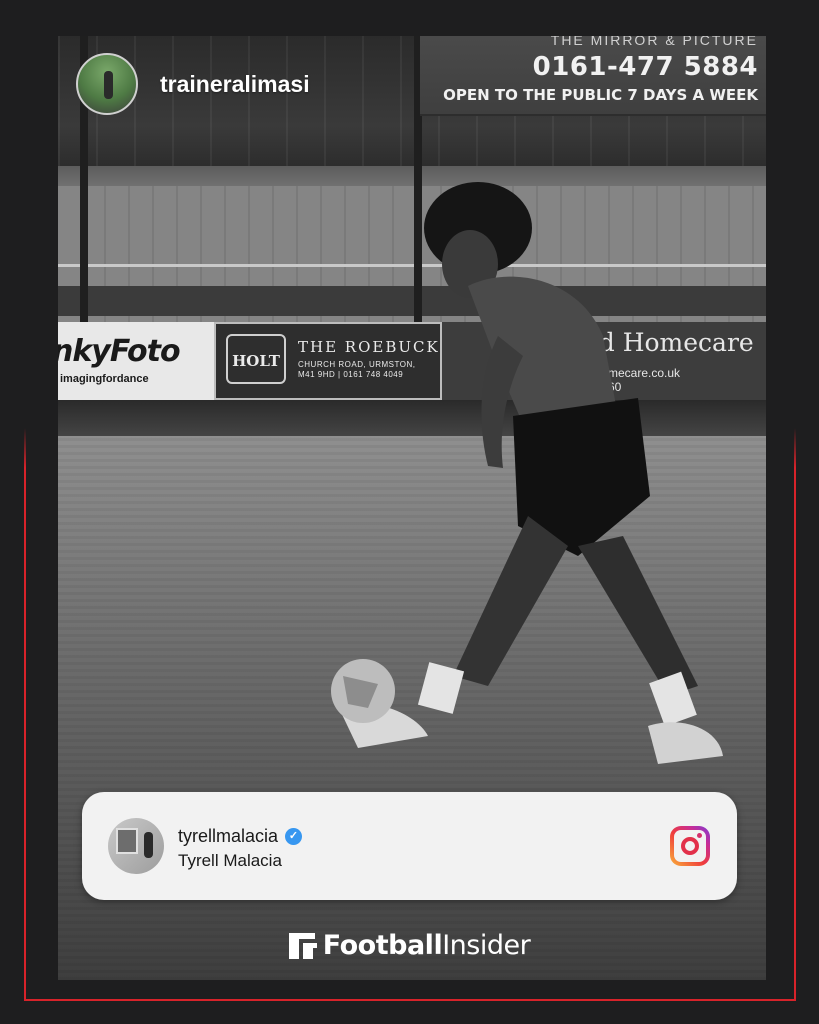  What do you see at coordinates (441, 688) in the screenshot?
I see `player-left-sock` at bounding box center [441, 688].